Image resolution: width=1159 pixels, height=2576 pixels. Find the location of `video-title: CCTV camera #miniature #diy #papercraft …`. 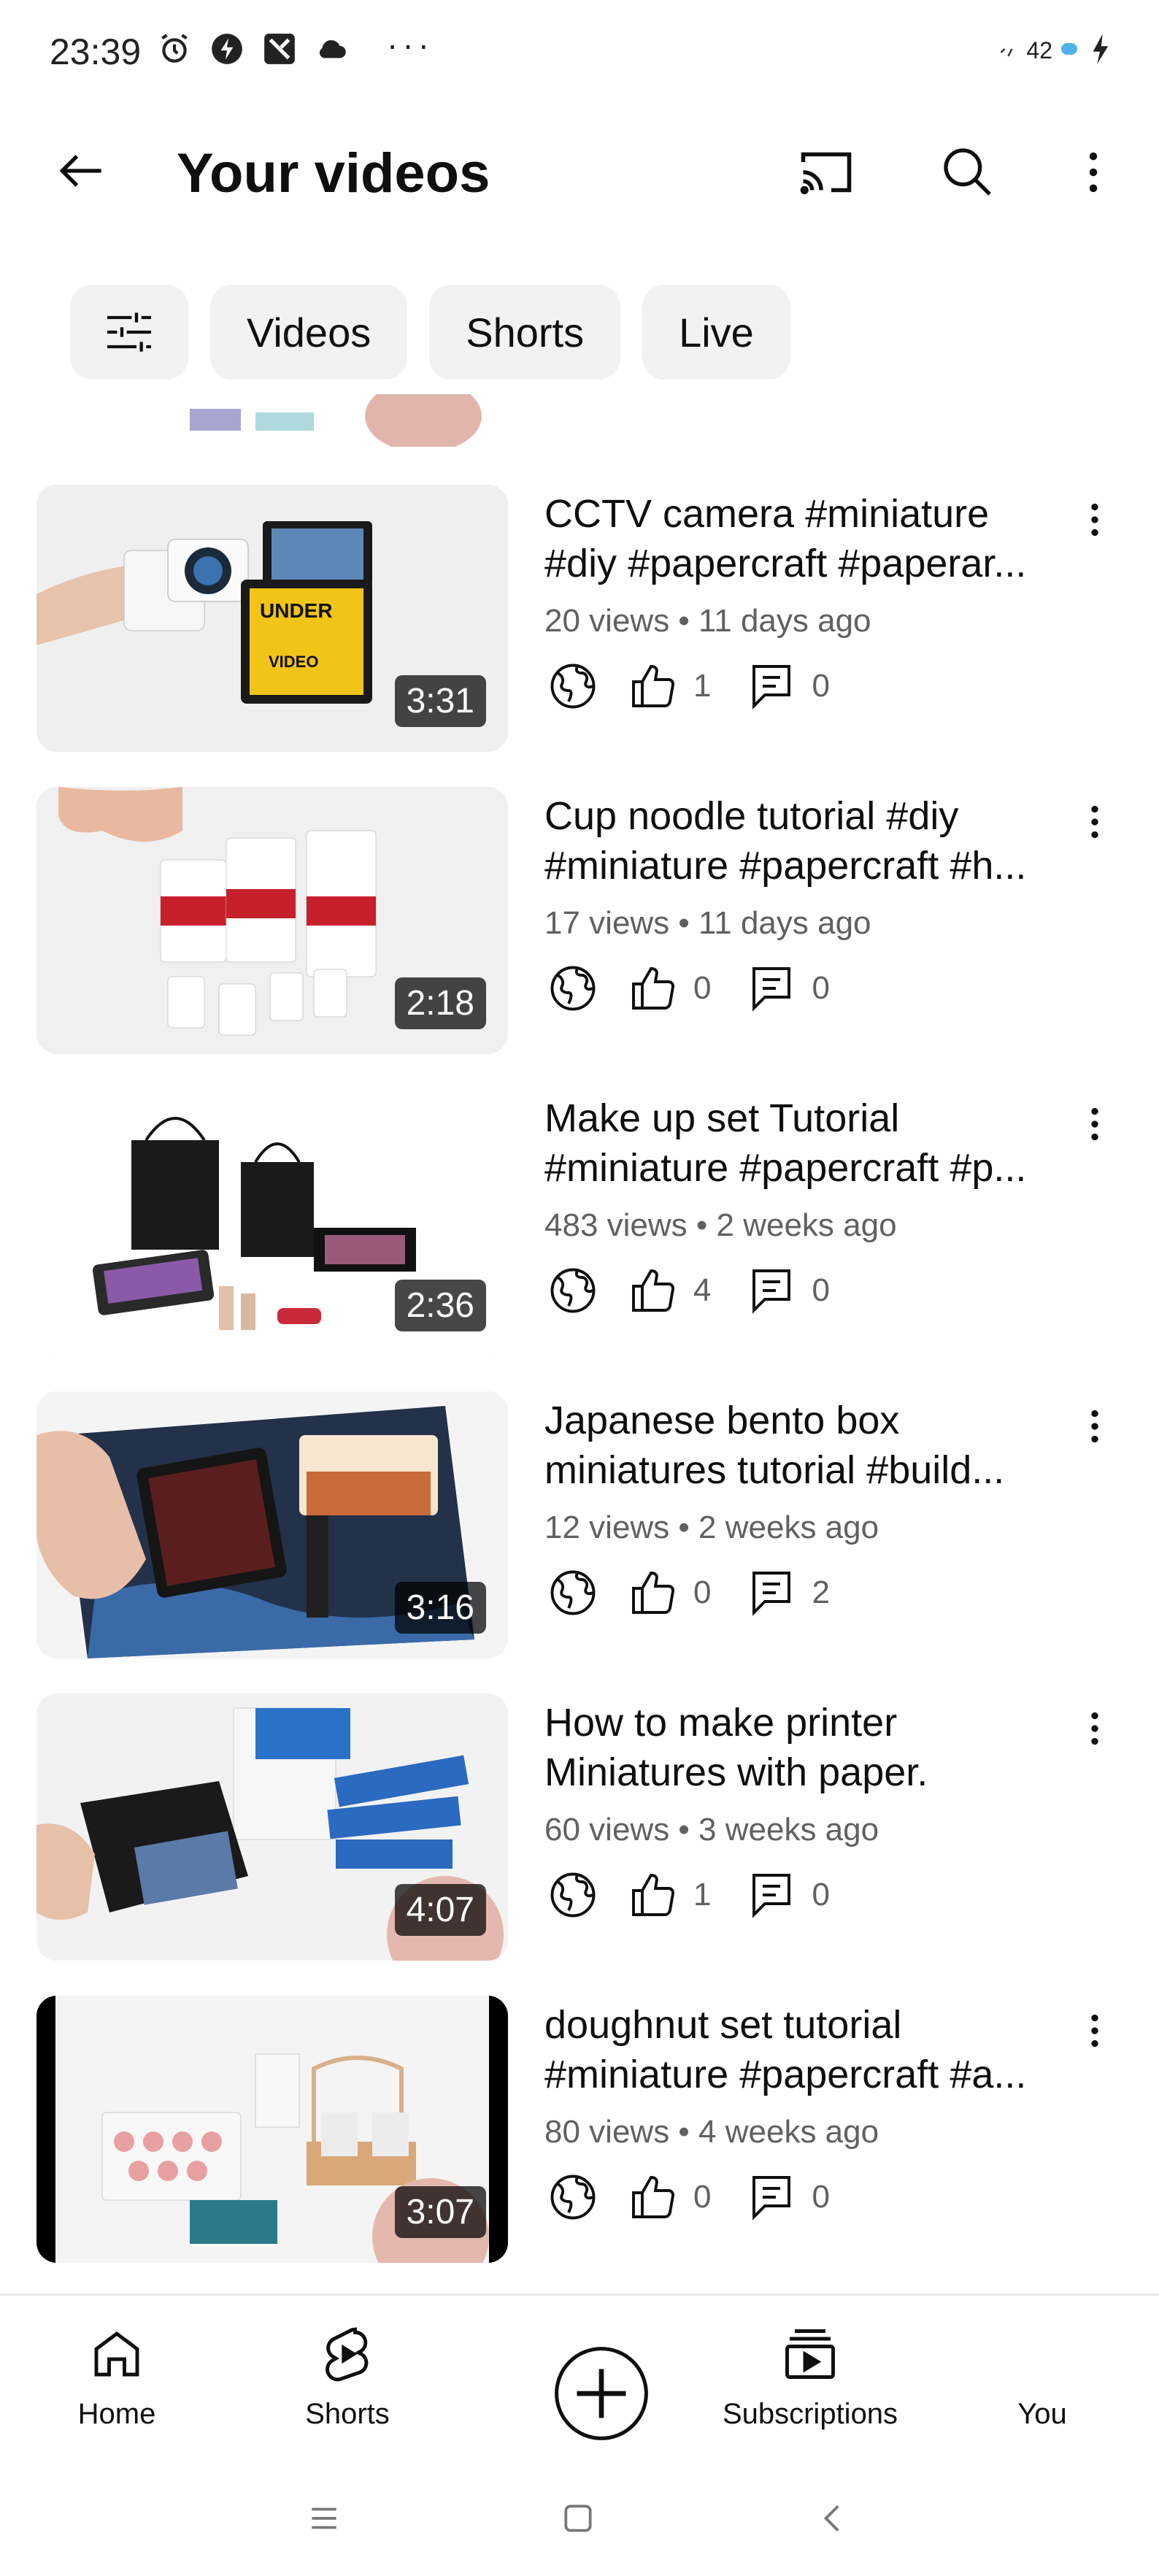

video-title: CCTV camera #miniature #diy #papercraft … is located at coordinates (807, 538).